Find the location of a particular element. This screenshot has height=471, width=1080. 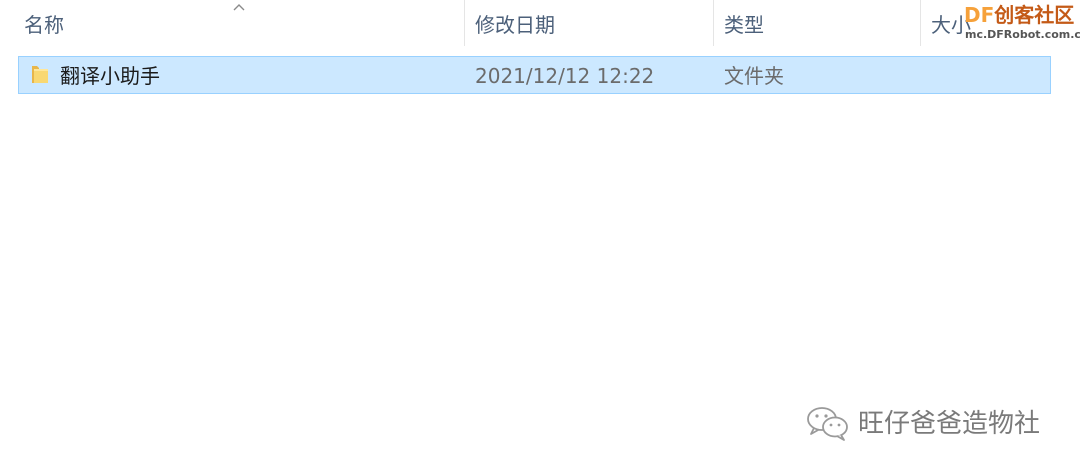

file-type: 文件夹 is located at coordinates (754, 76).